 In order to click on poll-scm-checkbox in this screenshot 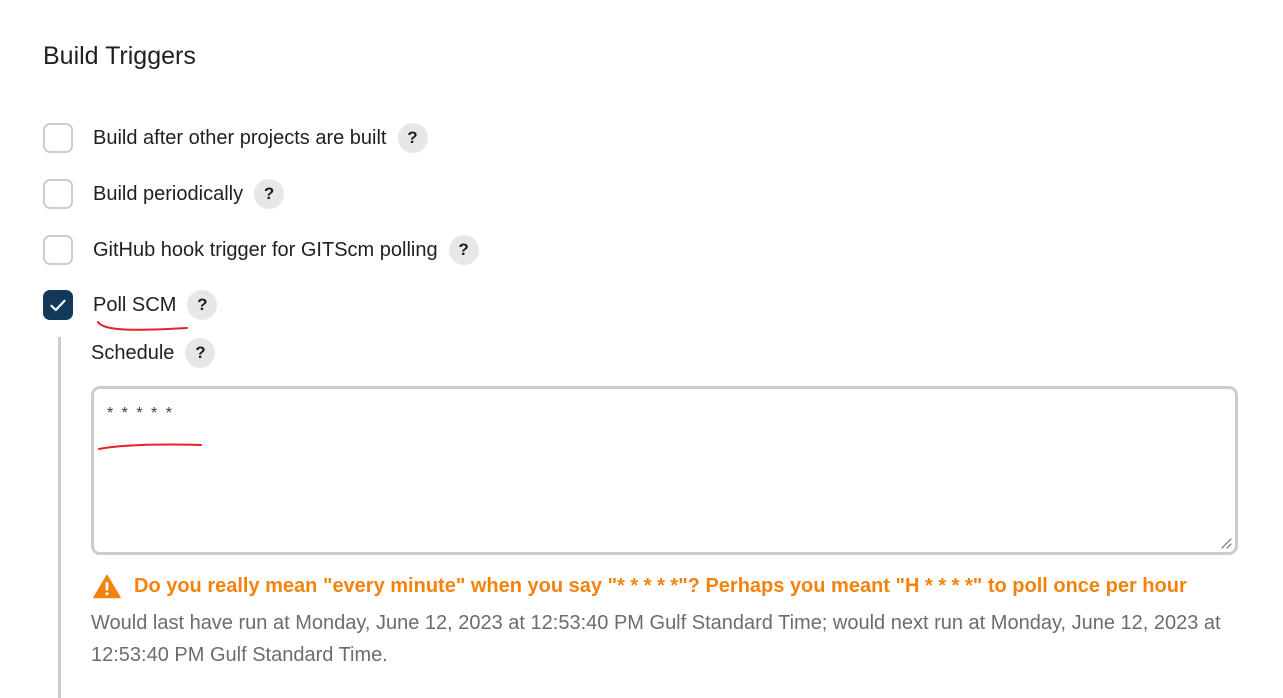, I will do `click(58, 305)`.